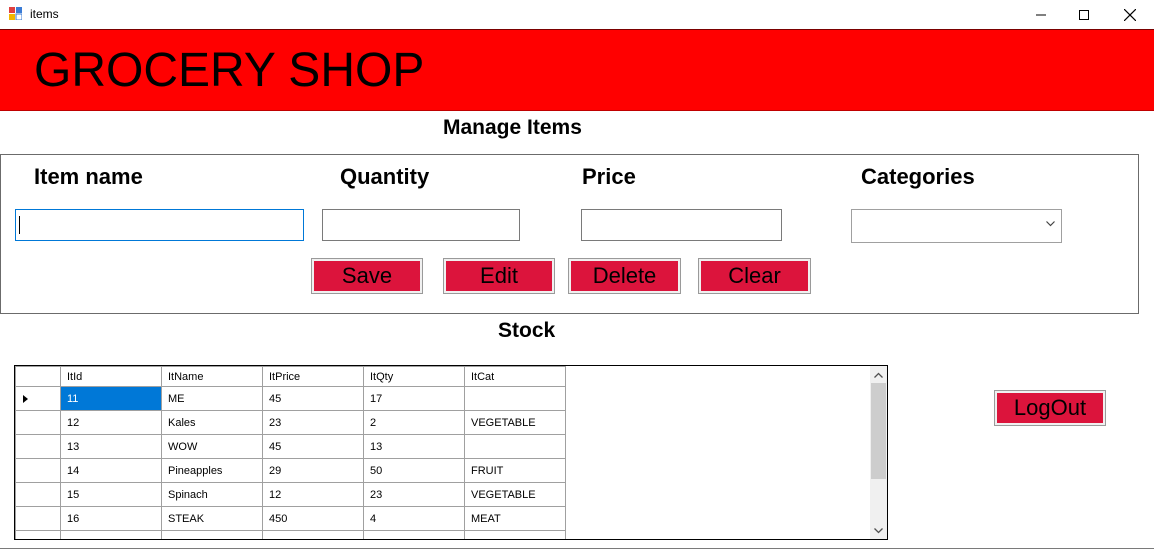 This screenshot has height=552, width=1154. I want to click on quantity-label: Quantity, so click(385, 176).